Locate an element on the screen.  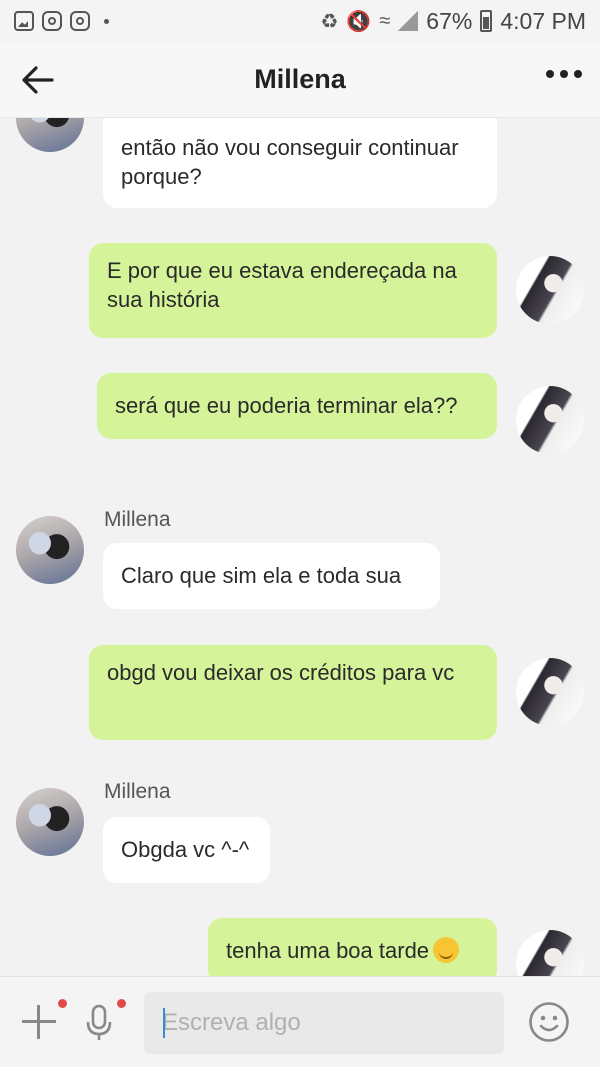
back-arrow-icon is located at coordinates (38, 80).